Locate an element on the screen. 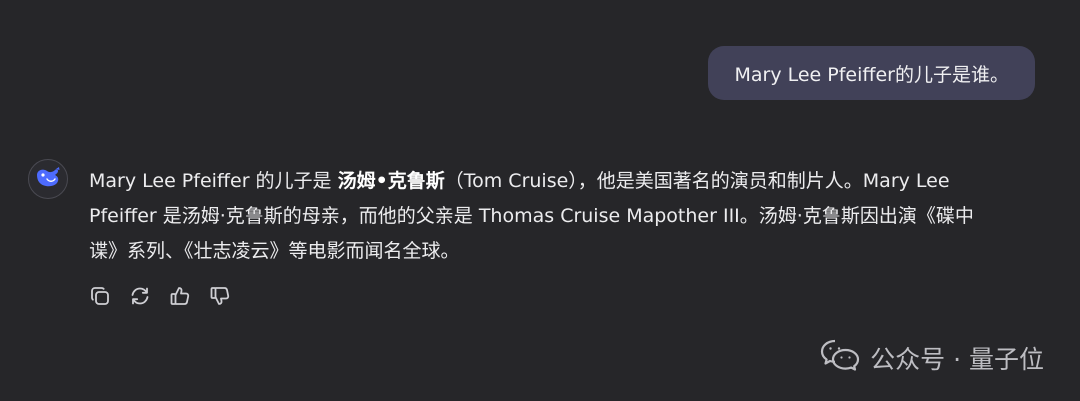 The image size is (1080, 401). copy-icon is located at coordinates (100, 296).